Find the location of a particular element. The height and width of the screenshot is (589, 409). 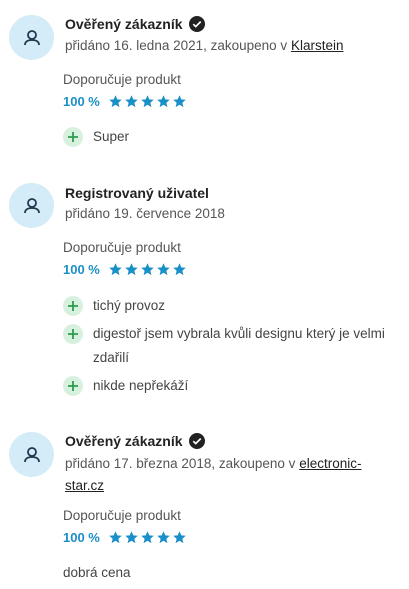

review-meta: přidáno 19. července 2018 is located at coordinates (145, 213).